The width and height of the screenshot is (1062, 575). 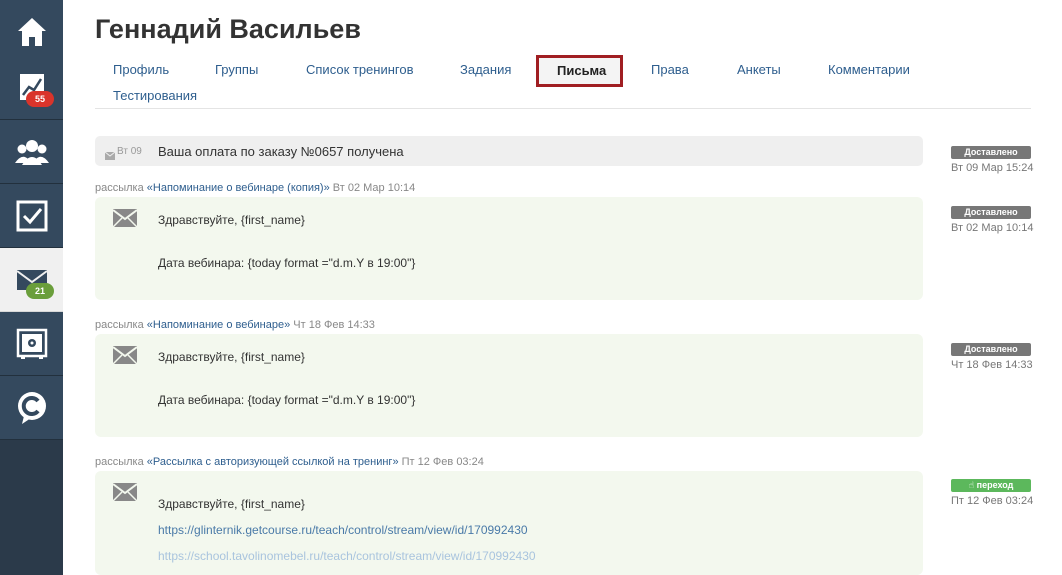 What do you see at coordinates (360, 69) in the screenshot?
I see `tab-trainings: Список тренингов` at bounding box center [360, 69].